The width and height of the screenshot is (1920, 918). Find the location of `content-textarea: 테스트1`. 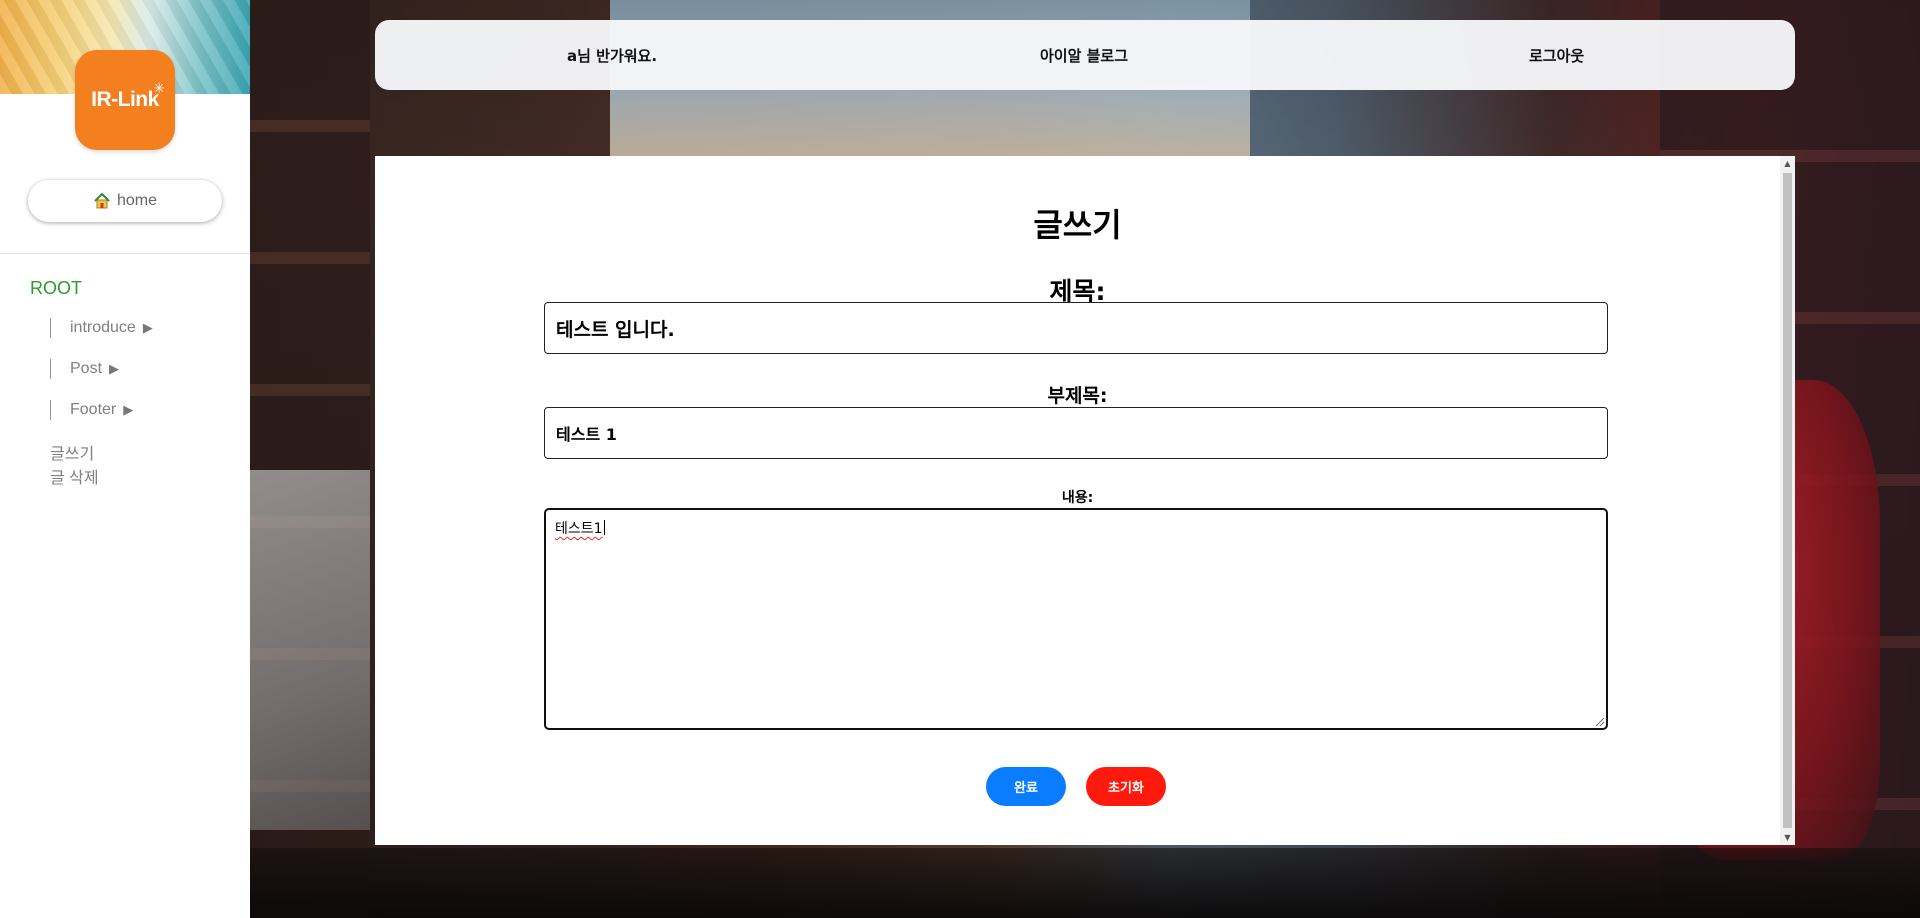

content-textarea: 테스트1 is located at coordinates (1076, 619).